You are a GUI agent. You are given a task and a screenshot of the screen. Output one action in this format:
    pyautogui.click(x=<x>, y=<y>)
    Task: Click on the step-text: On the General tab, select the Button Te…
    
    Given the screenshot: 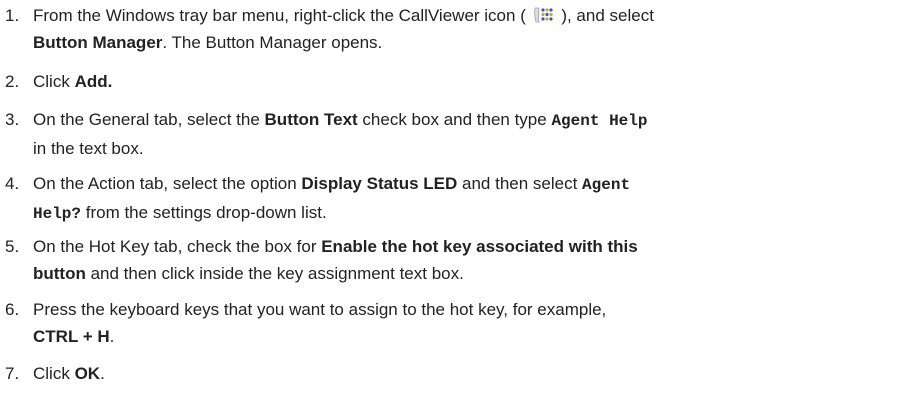 What is the action you would take?
    pyautogui.click(x=340, y=134)
    